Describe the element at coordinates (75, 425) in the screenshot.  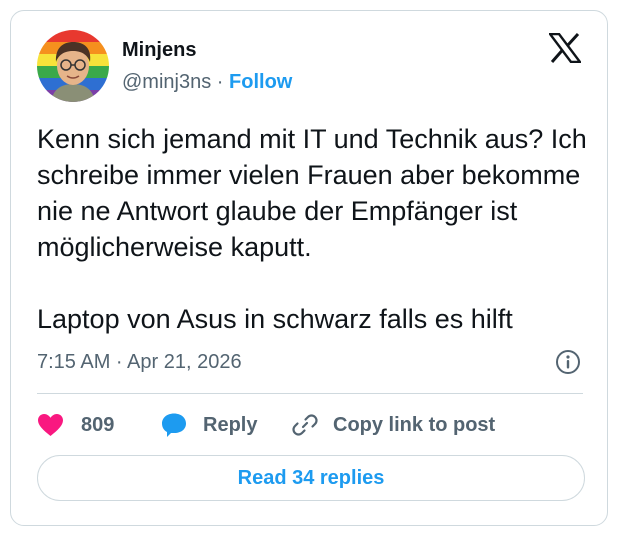
I see `like-button: 809` at that location.